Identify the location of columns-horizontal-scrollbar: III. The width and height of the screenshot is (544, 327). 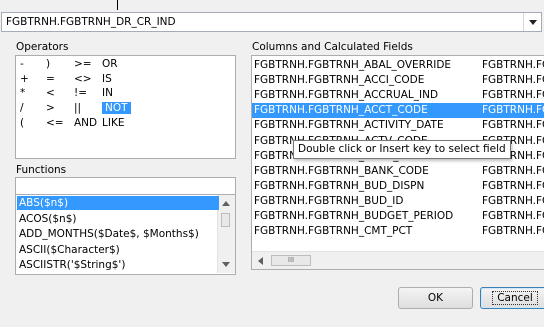
(398, 260).